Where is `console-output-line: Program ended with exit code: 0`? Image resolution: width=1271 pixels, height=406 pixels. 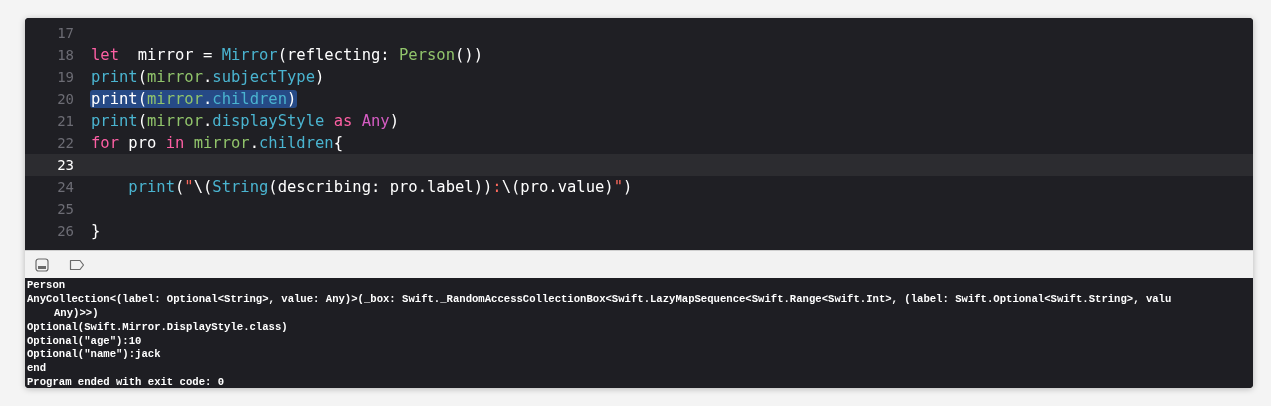
console-output-line: Program ended with exit code: 0 is located at coordinates (125, 382).